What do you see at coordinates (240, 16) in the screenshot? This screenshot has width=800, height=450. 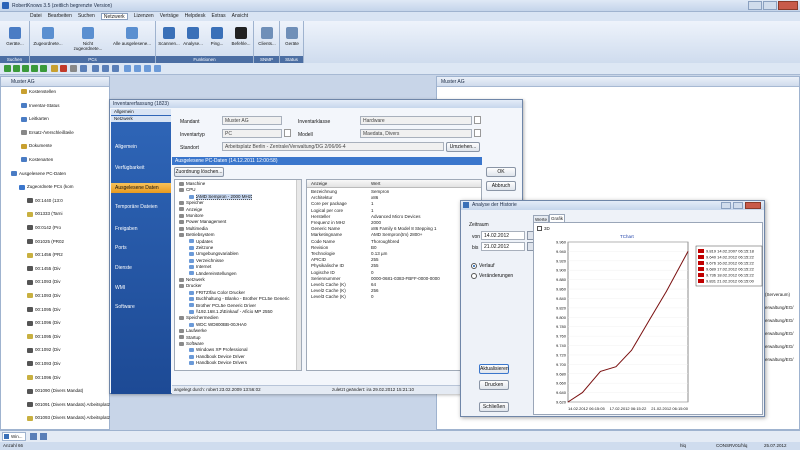 I see `menu-item-8: Ansicht` at bounding box center [240, 16].